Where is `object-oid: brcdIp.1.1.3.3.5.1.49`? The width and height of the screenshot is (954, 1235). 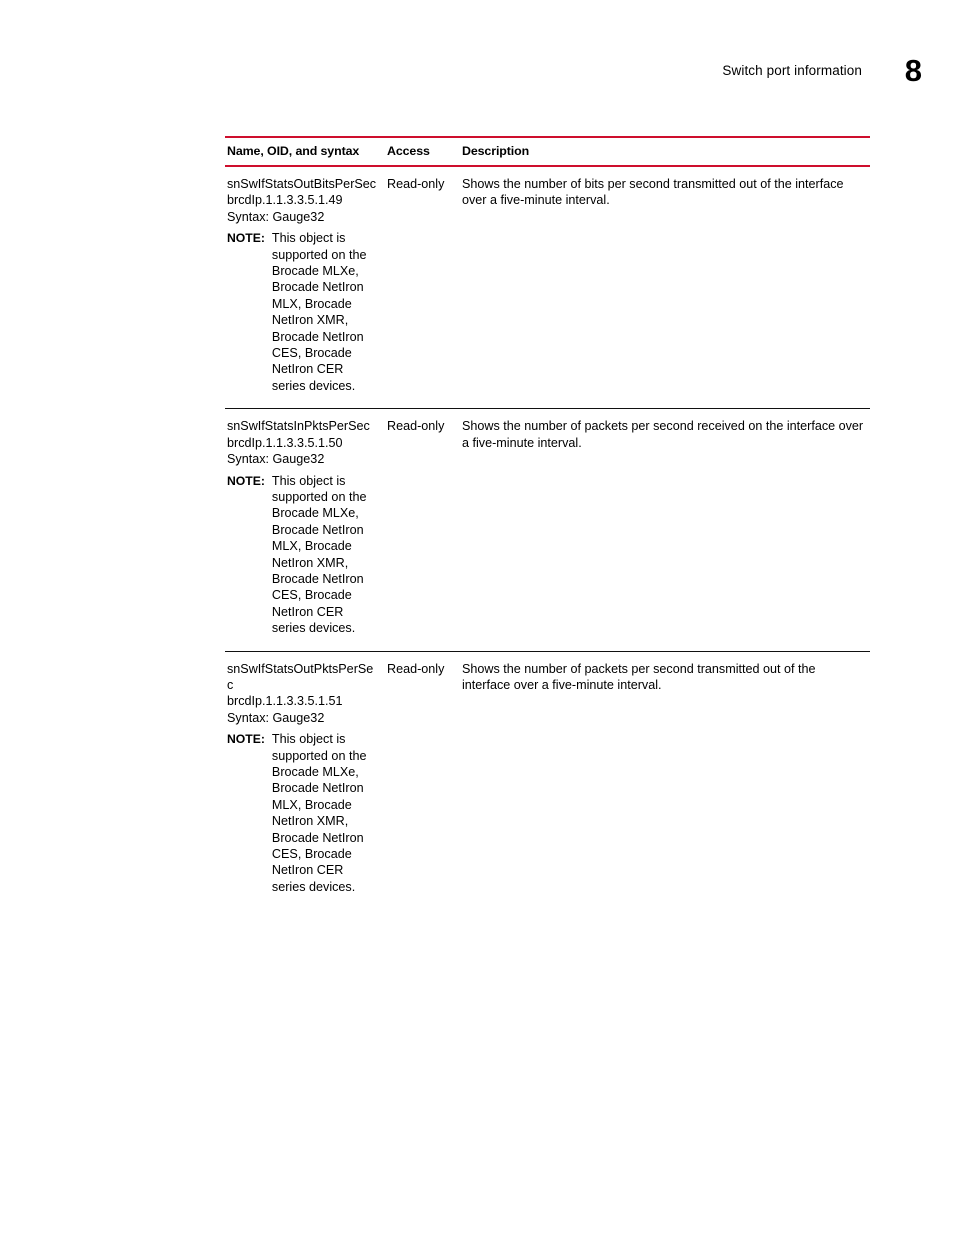 object-oid: brcdIp.1.1.3.3.5.1.49 is located at coordinates (285, 200).